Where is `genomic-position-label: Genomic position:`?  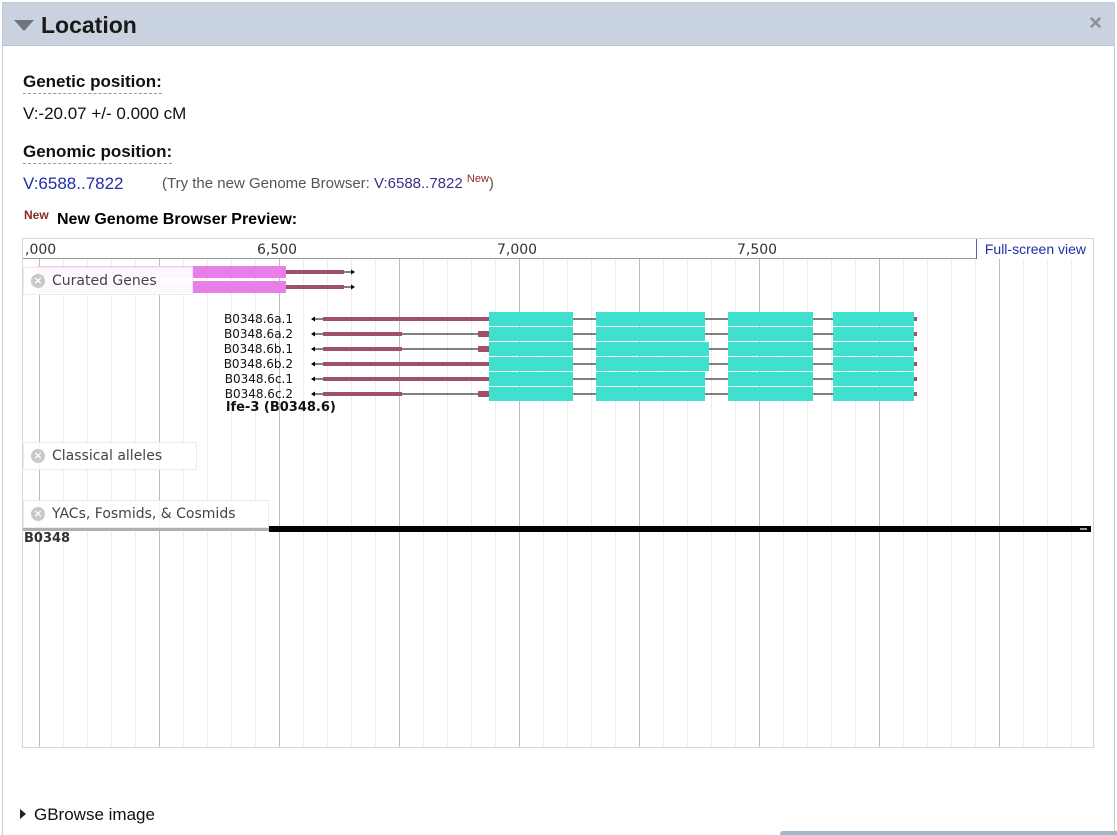 genomic-position-label: Genomic position: is located at coordinates (98, 153).